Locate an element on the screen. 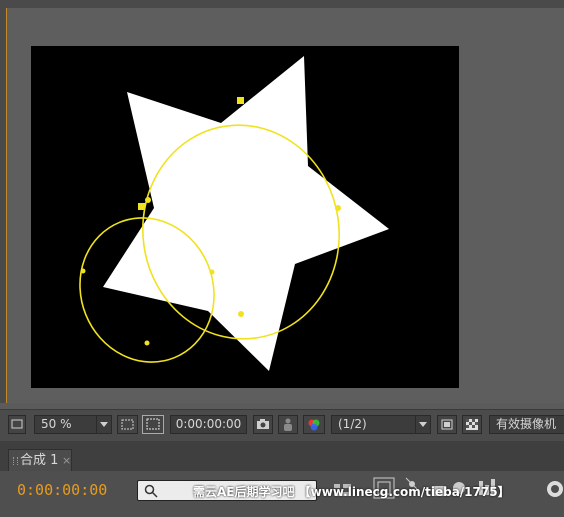 The image size is (564, 517). mask-toggle-icon is located at coordinates (153, 424).